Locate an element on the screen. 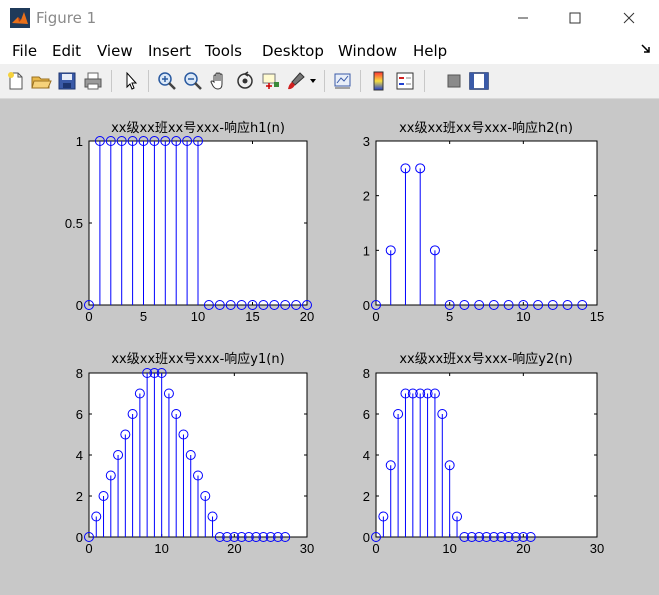  open-file-icon is located at coordinates (41, 81).